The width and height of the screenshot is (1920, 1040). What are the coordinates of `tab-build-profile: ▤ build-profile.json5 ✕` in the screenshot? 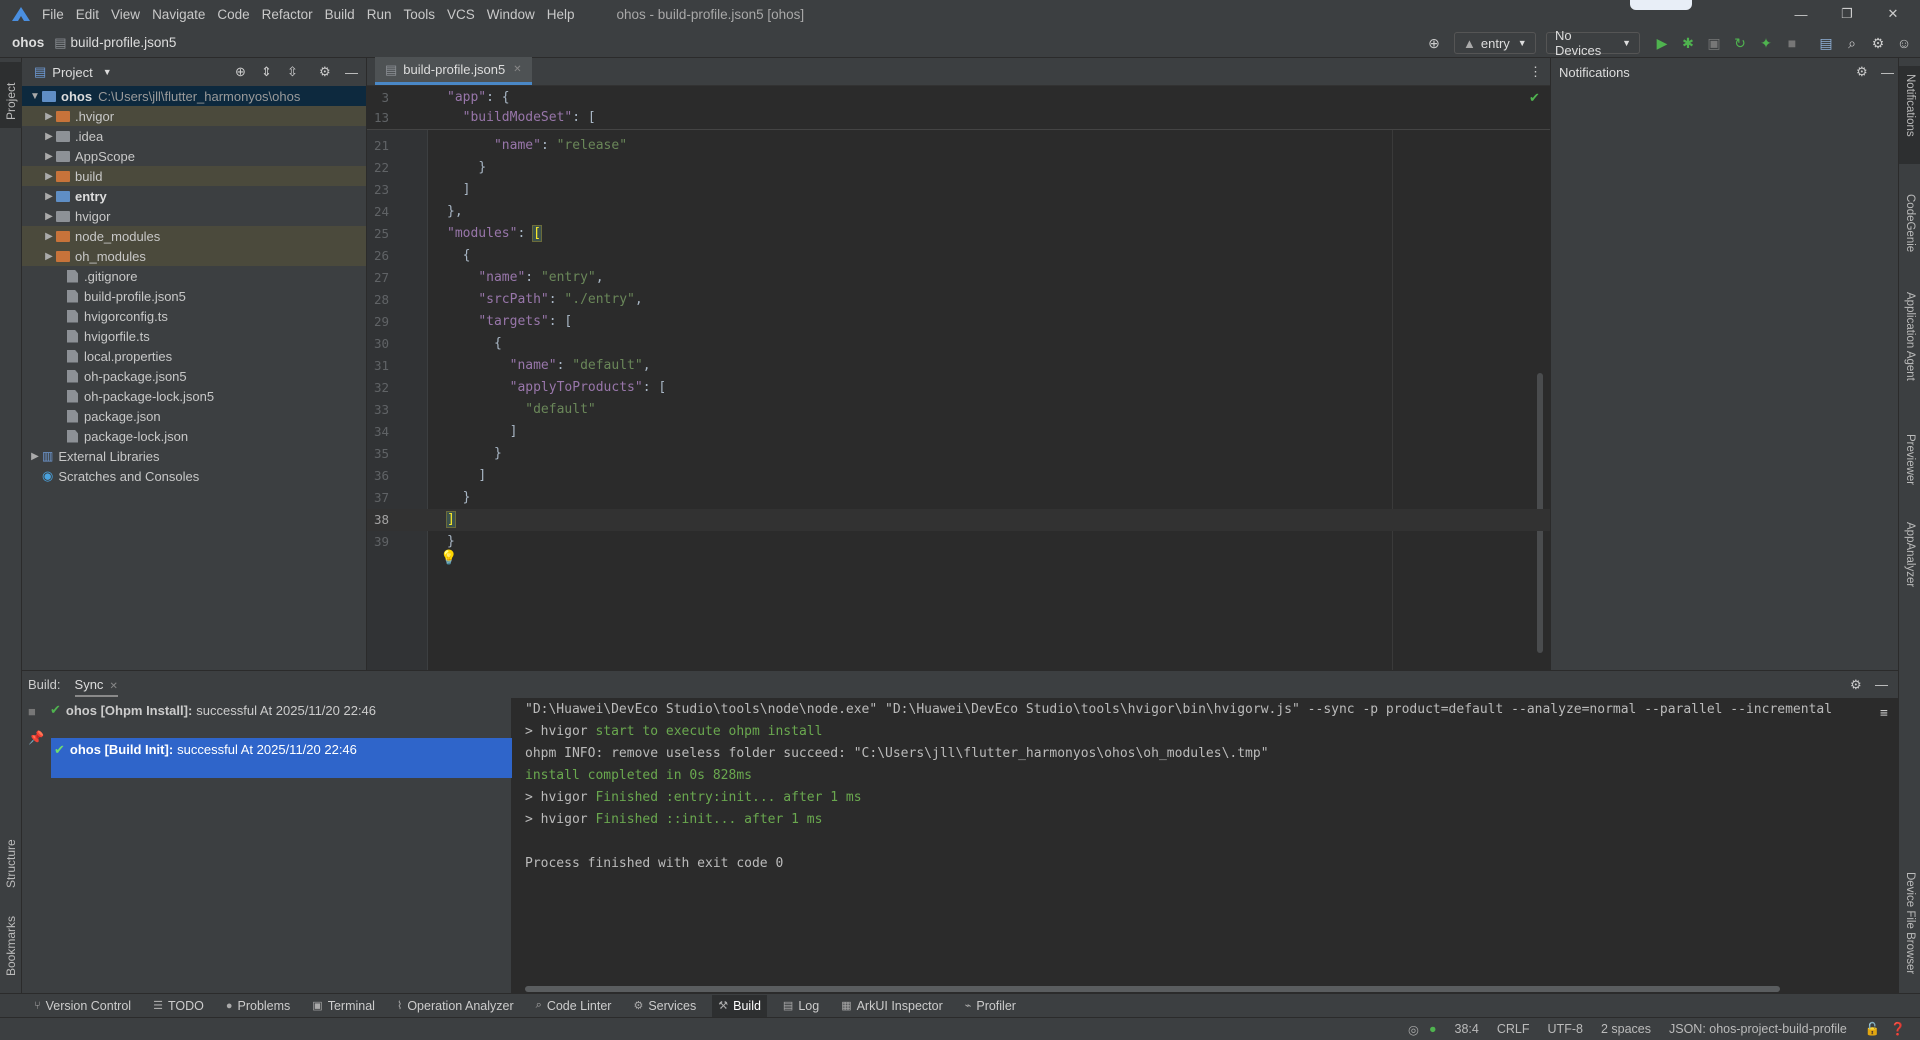 It's located at (453, 71).